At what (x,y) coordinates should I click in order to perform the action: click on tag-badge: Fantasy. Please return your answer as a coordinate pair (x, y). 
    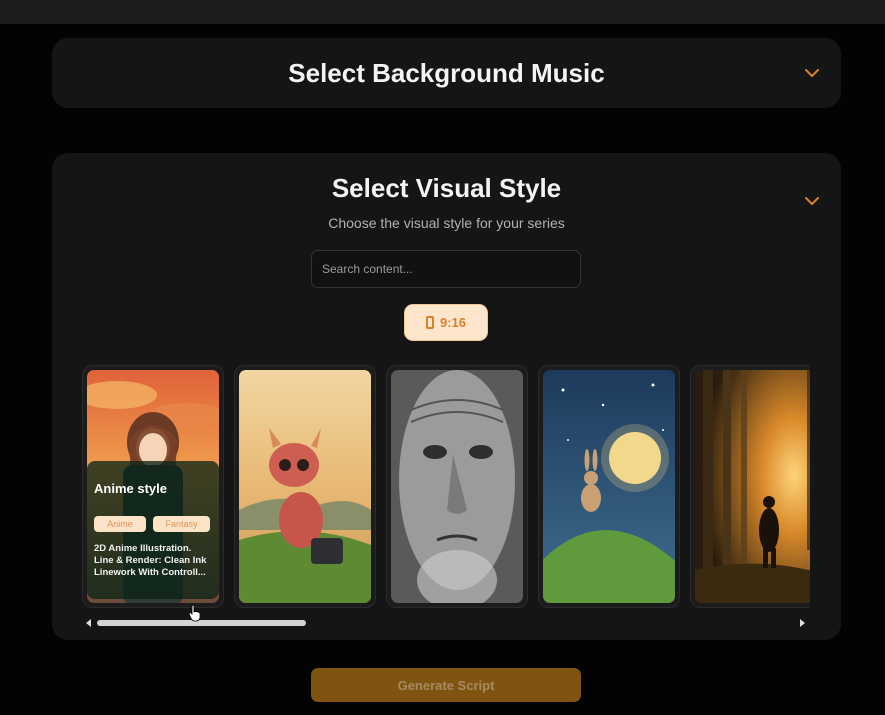
    Looking at the image, I should click on (181, 524).